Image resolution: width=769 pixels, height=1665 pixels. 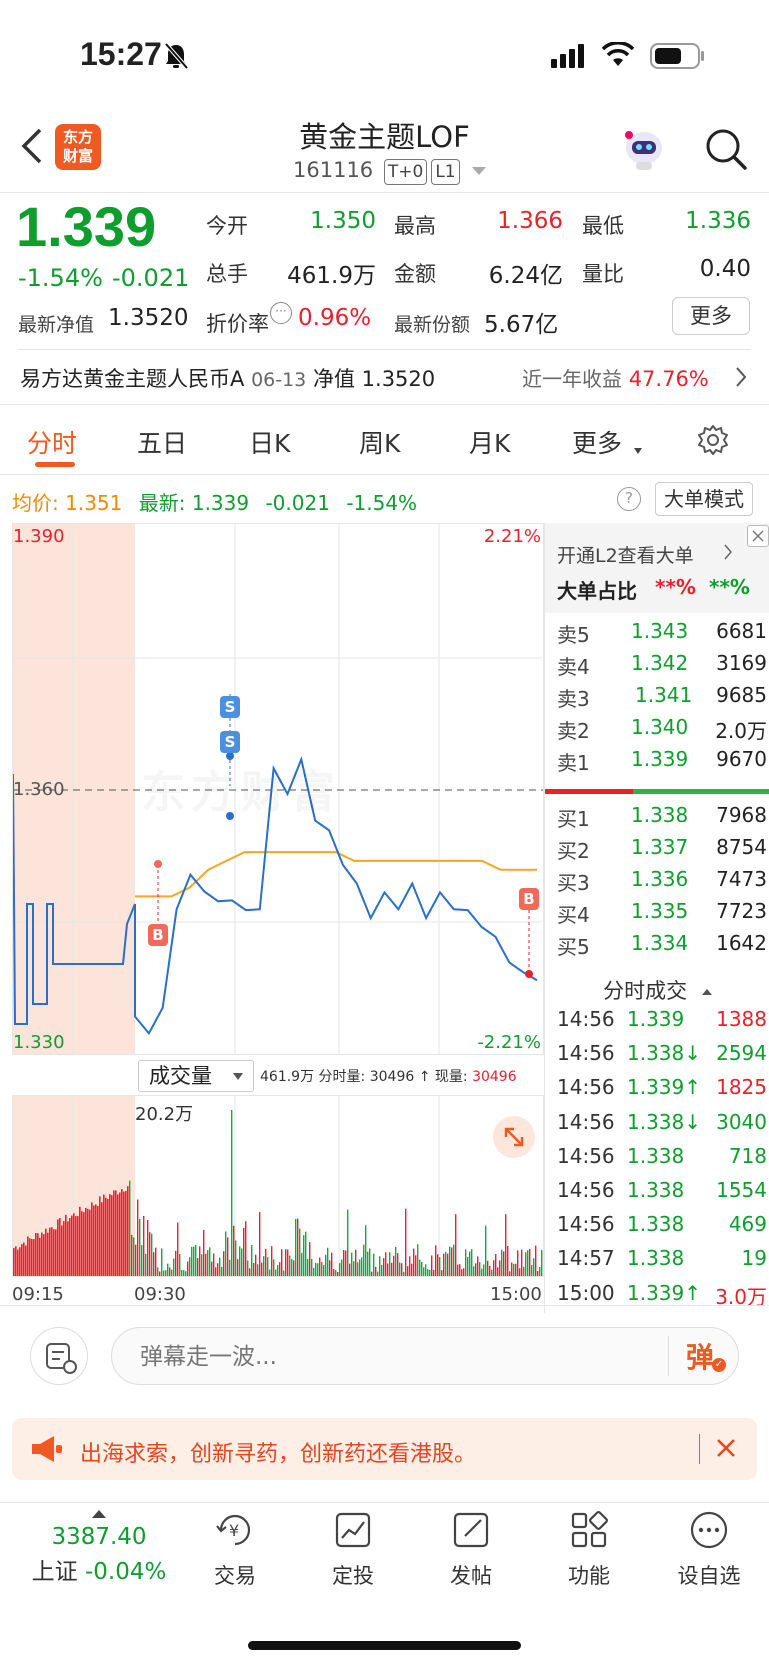 What do you see at coordinates (384, 1449) in the screenshot?
I see `promo-banner: 出海求索，创新寻药，创新药还看港股。` at bounding box center [384, 1449].